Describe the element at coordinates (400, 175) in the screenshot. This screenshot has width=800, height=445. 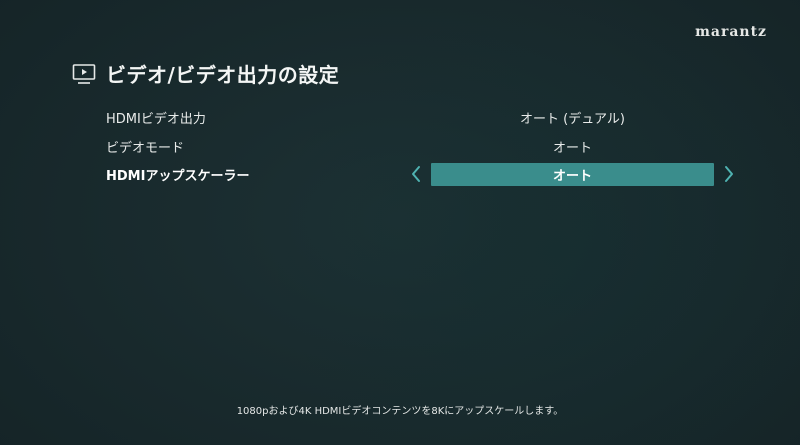
I see `setting-row-hdmi-upscaler: HDMIアップスケーラー オート` at that location.